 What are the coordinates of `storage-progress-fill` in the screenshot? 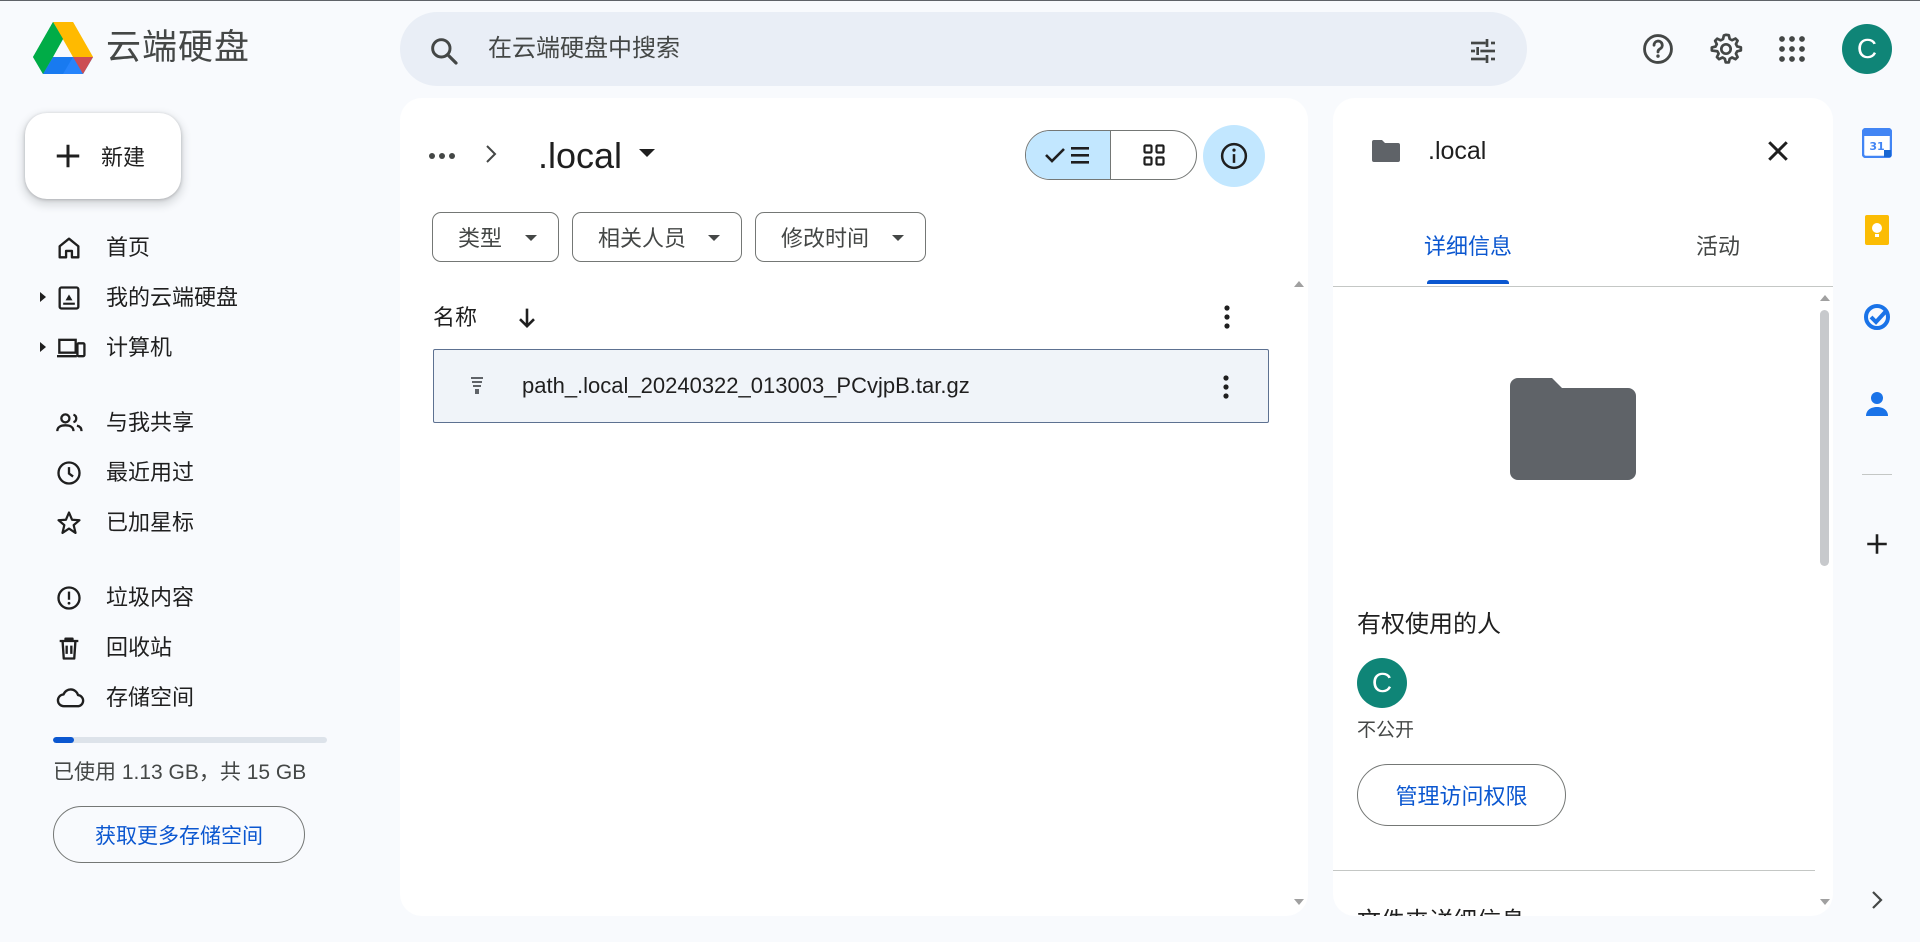 It's located at (63, 740).